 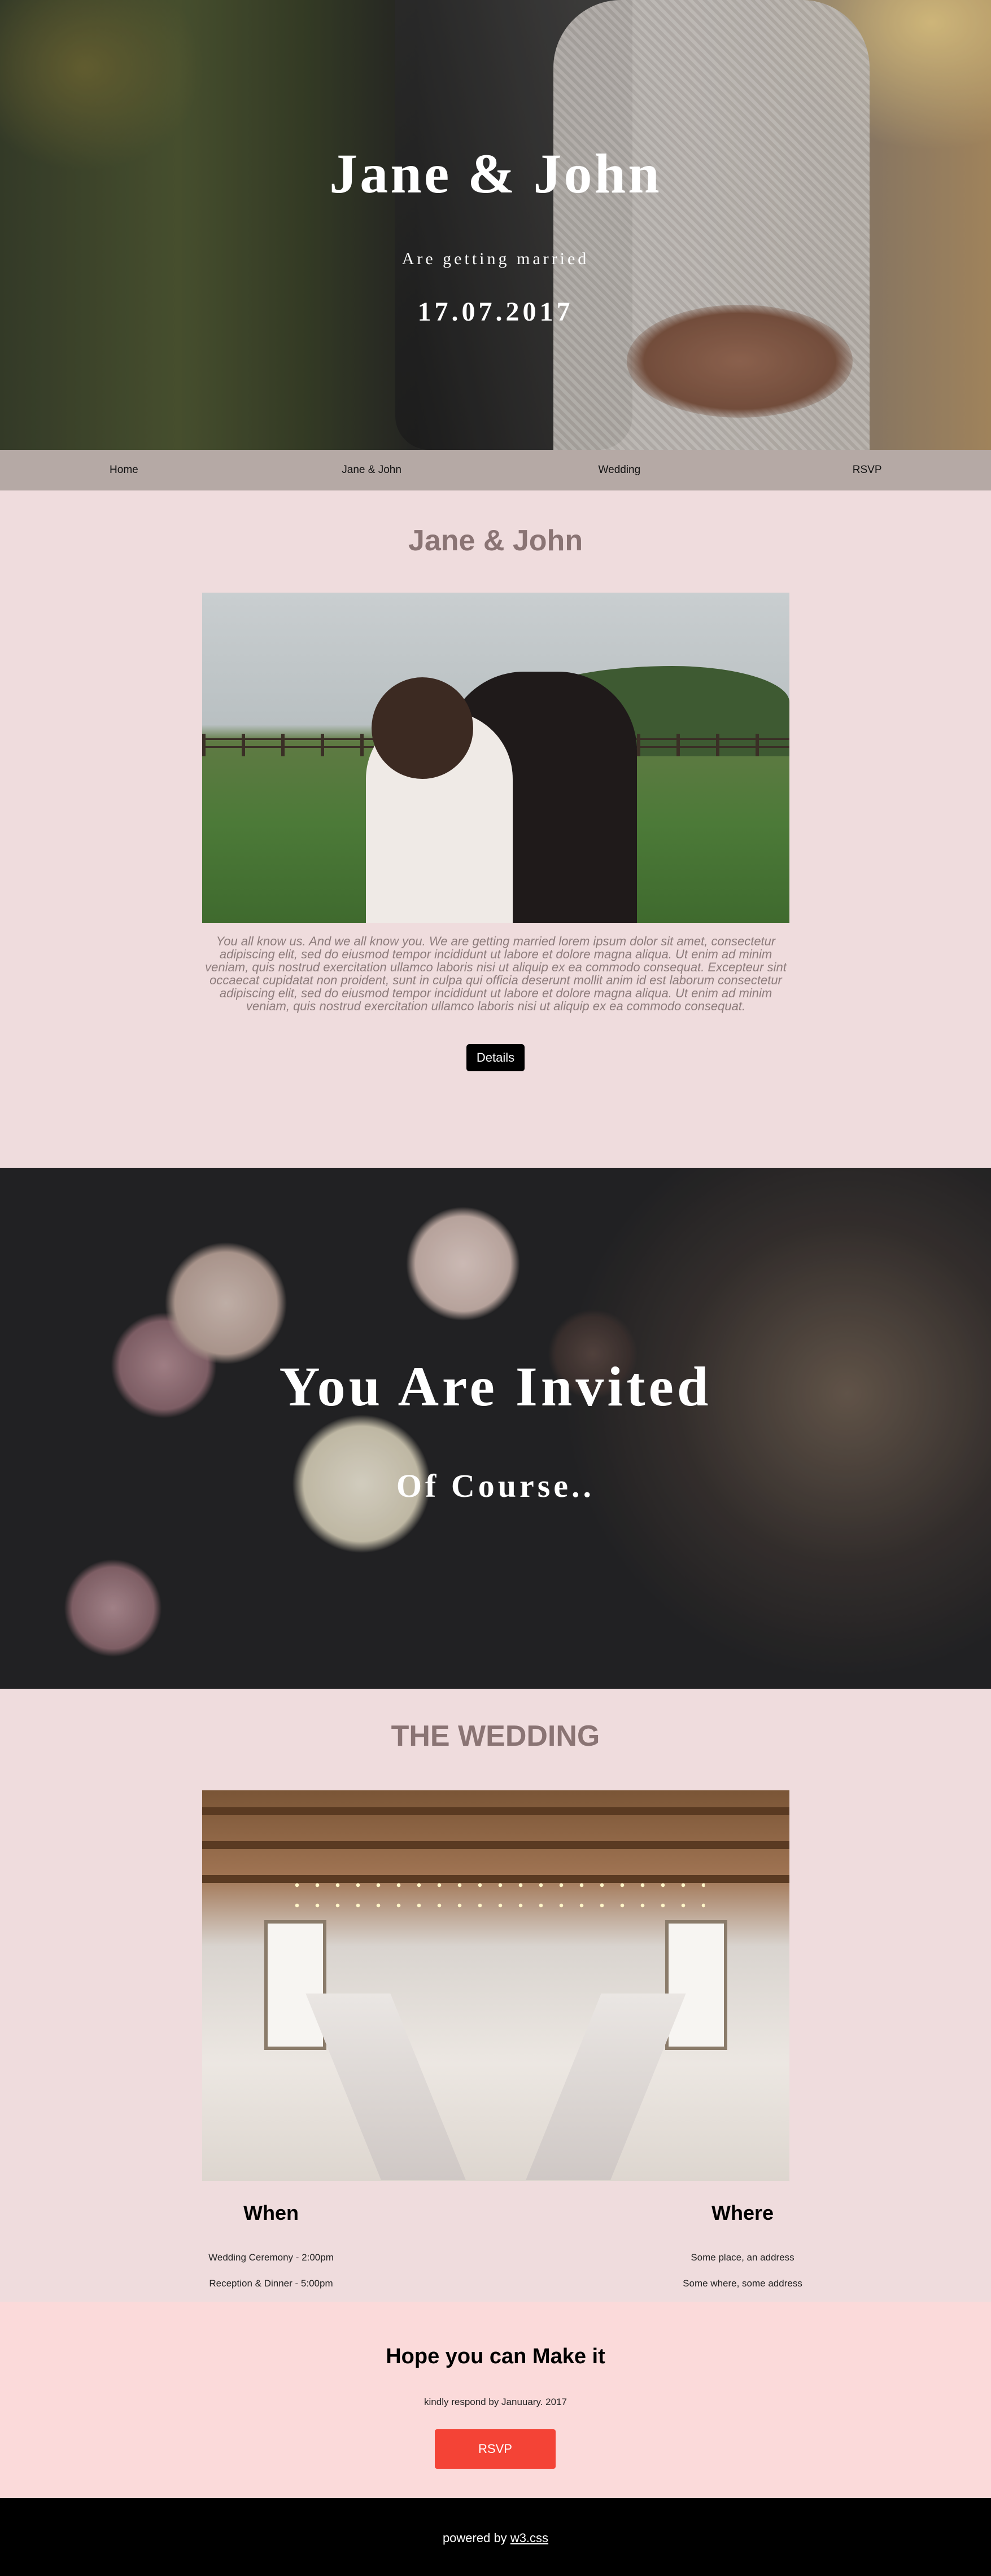 What do you see at coordinates (474, 2538) in the screenshot?
I see `footer-prefix: powered by` at bounding box center [474, 2538].